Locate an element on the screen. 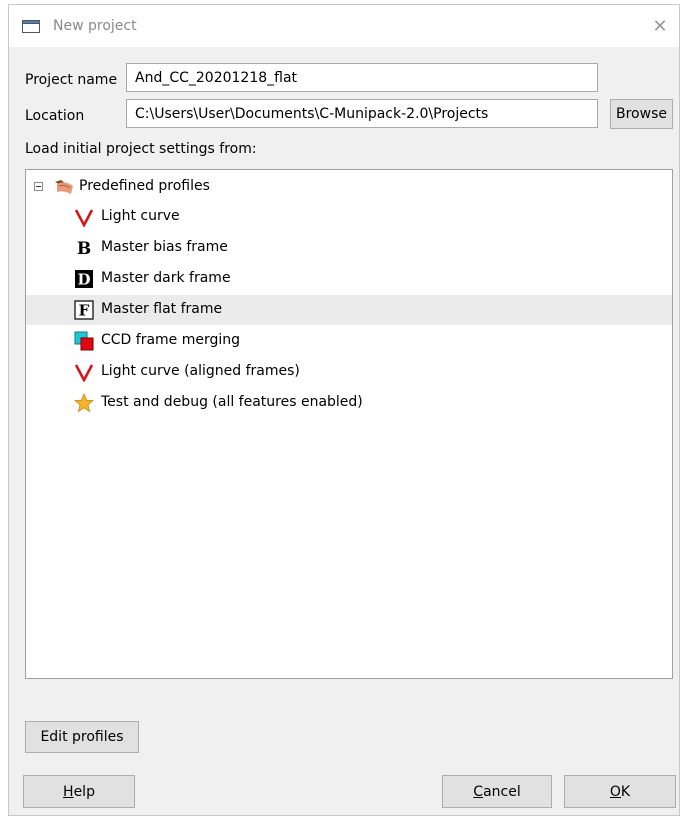  bias-icon: B is located at coordinates (84, 248).